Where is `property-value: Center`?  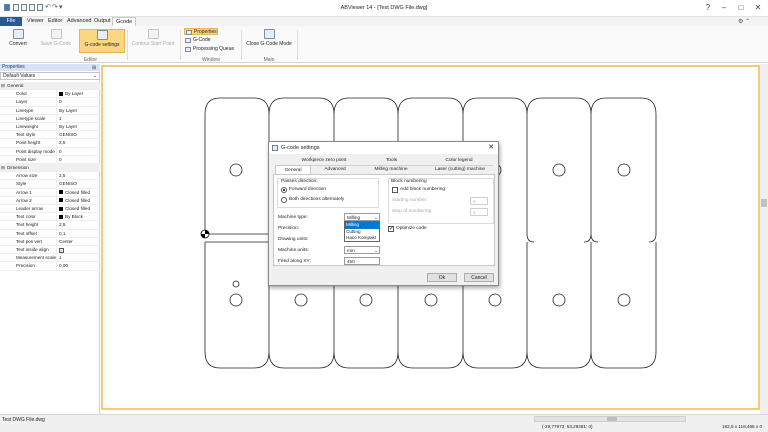
property-value: Center is located at coordinates (64, 241).